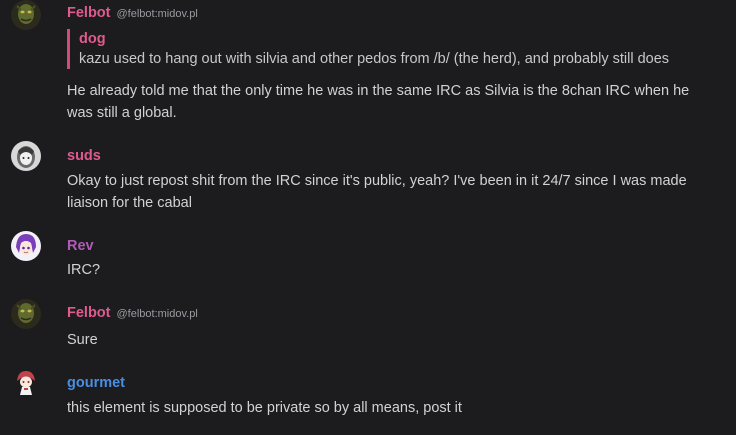  I want to click on message-sender: suds, so click(84, 156).